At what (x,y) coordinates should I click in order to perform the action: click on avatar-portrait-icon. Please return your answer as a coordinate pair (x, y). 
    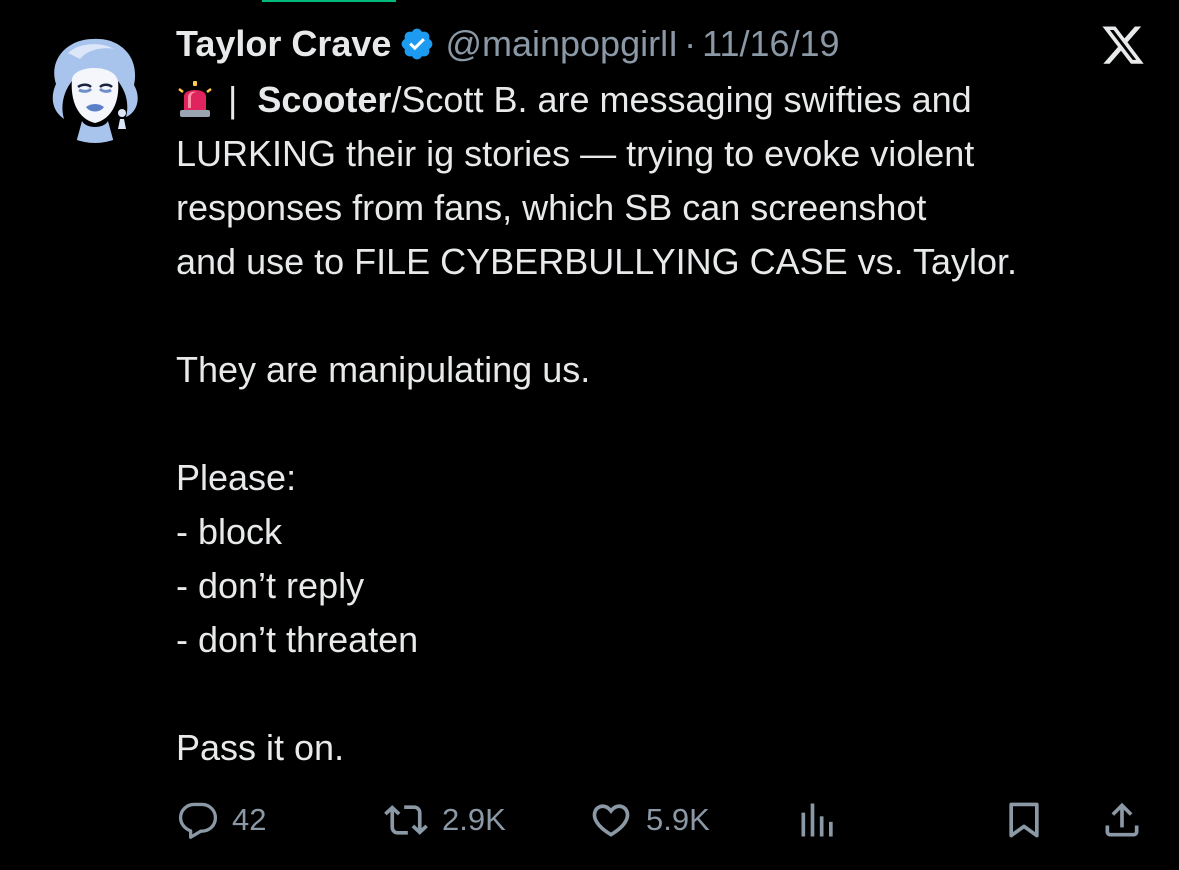
    Looking at the image, I should click on (95, 86).